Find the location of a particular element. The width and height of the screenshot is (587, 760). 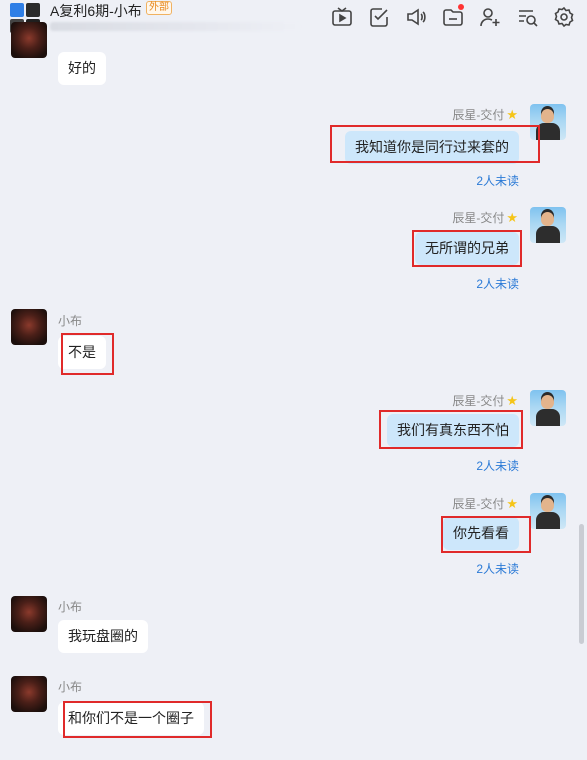

video-icon is located at coordinates (342, 17).